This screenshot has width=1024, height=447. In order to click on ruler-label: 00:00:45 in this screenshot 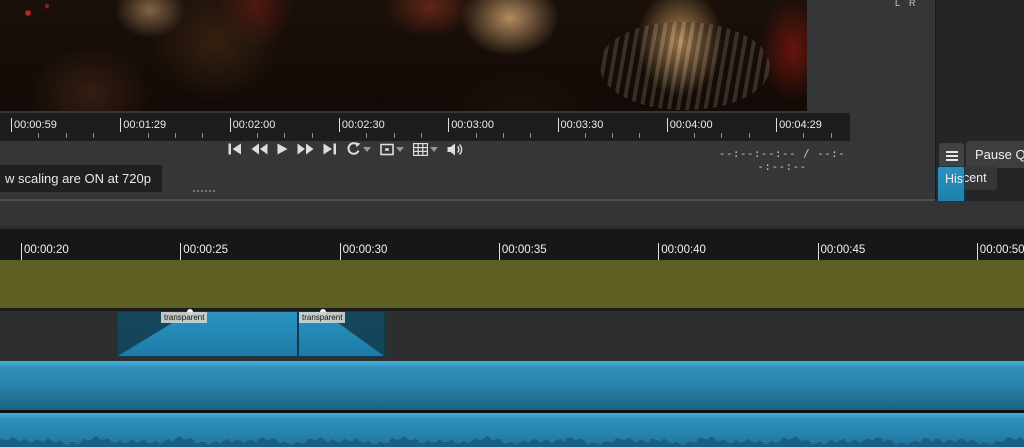, I will do `click(843, 250)`.